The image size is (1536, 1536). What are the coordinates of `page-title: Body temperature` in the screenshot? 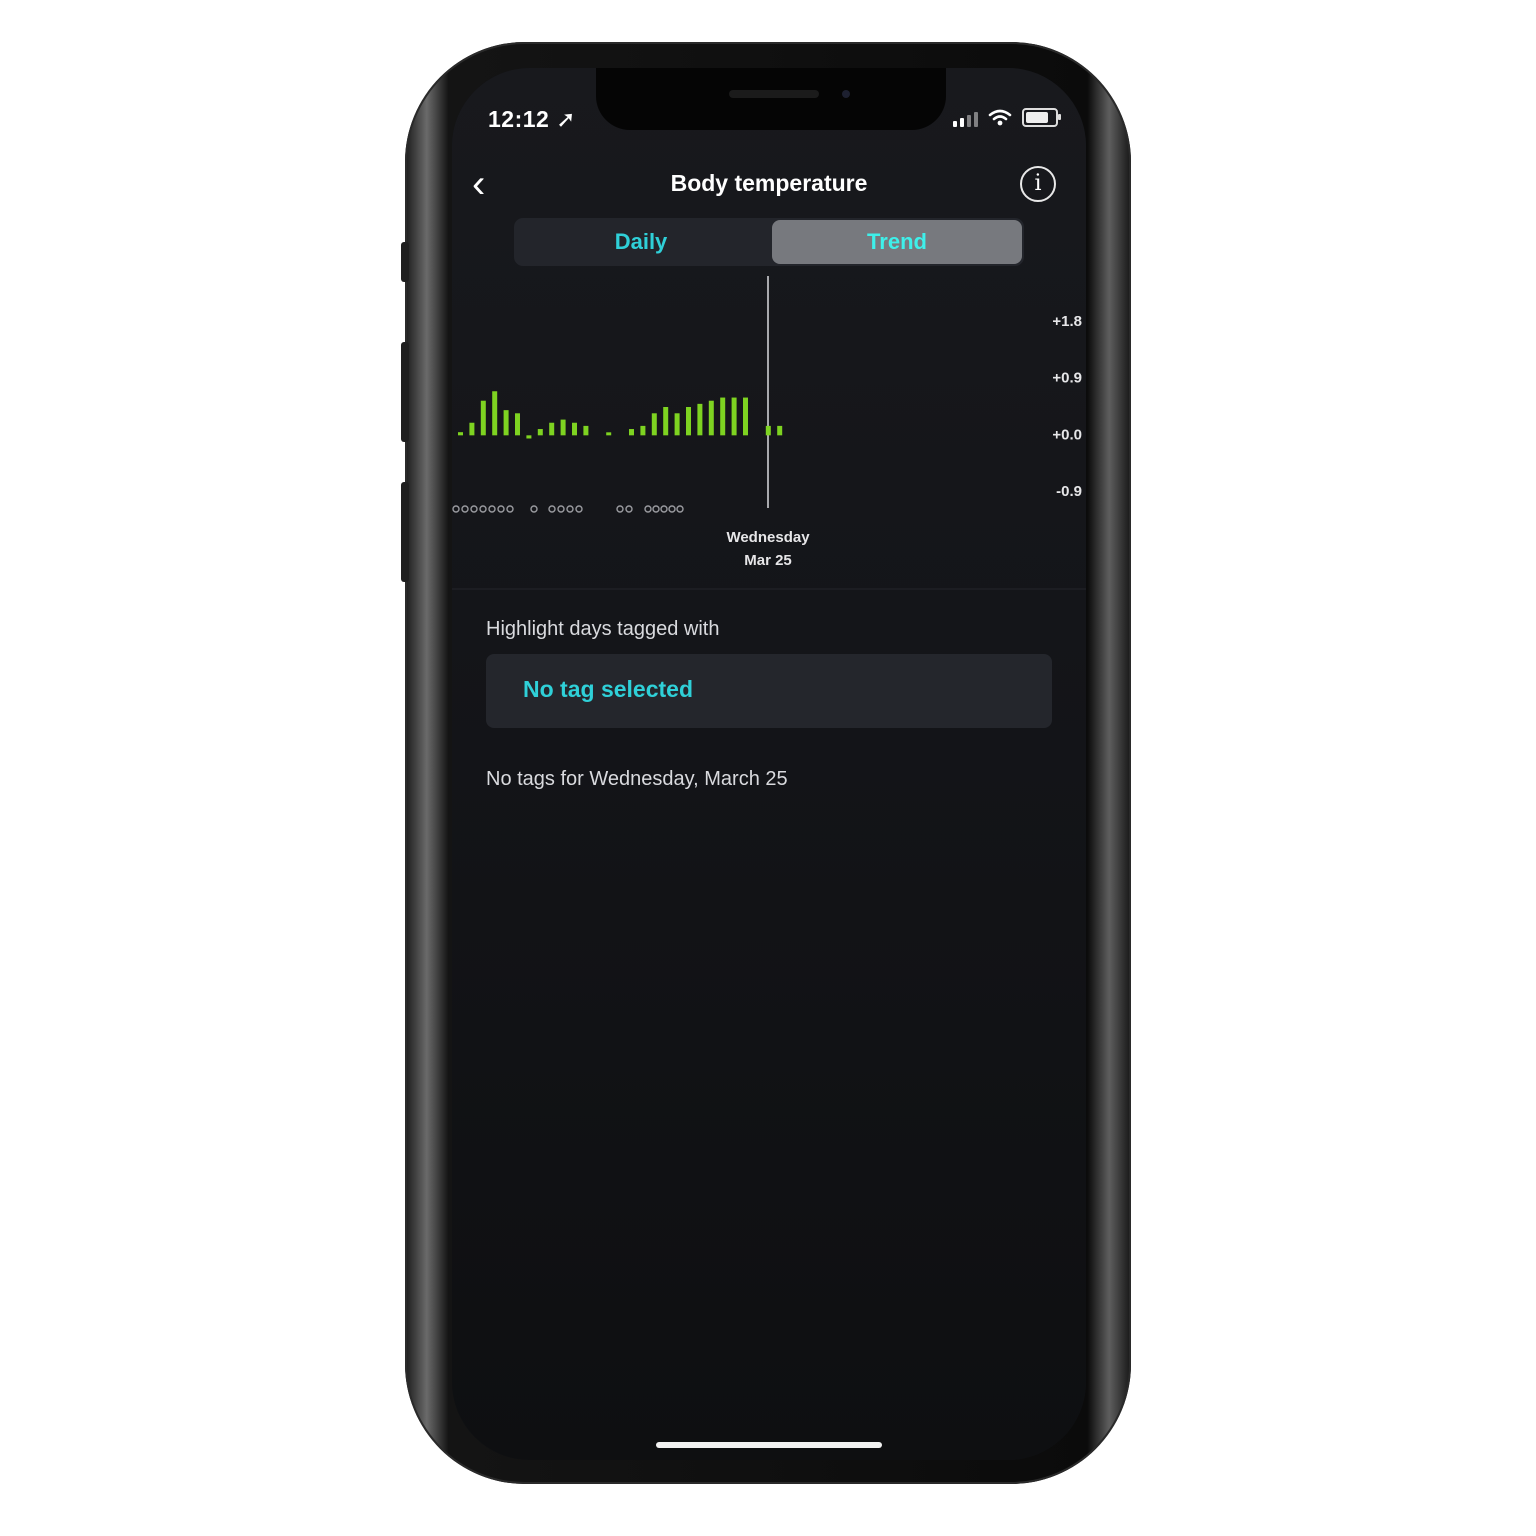 It's located at (769, 183).